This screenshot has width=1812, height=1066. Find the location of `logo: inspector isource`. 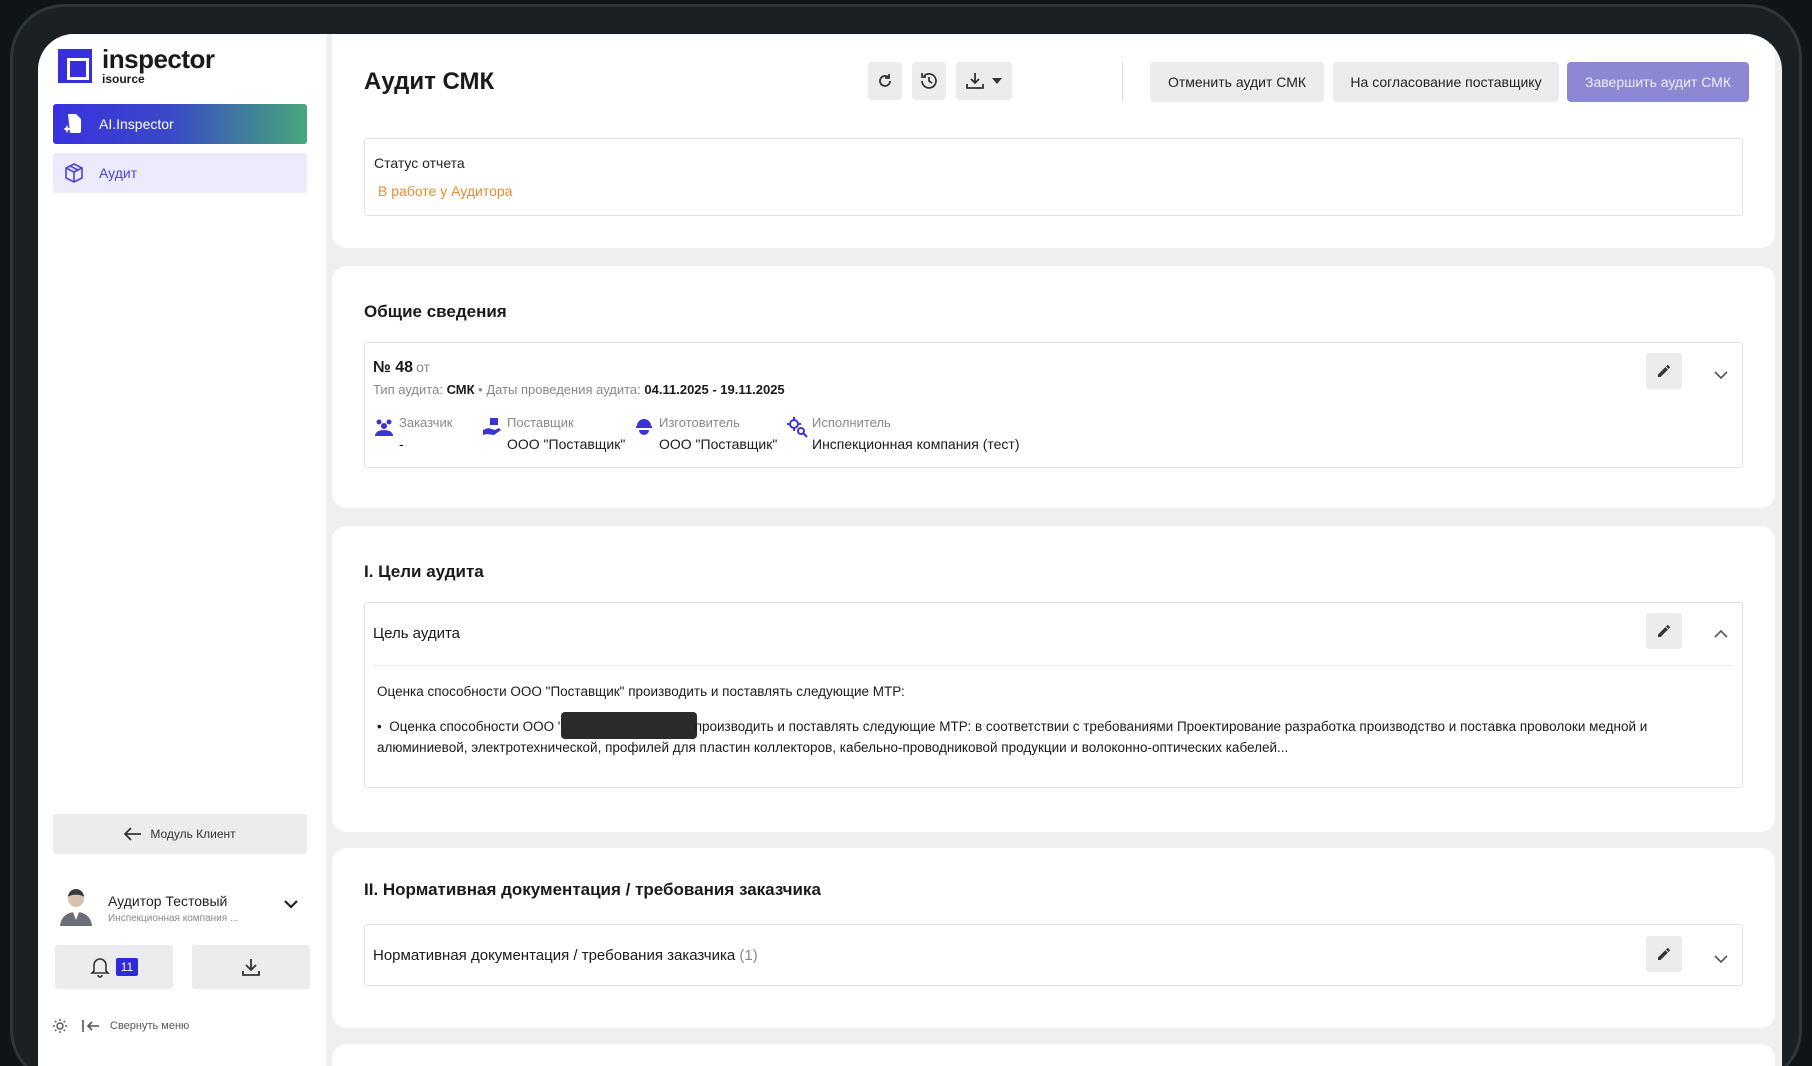

logo: inspector isource is located at coordinates (136, 65).